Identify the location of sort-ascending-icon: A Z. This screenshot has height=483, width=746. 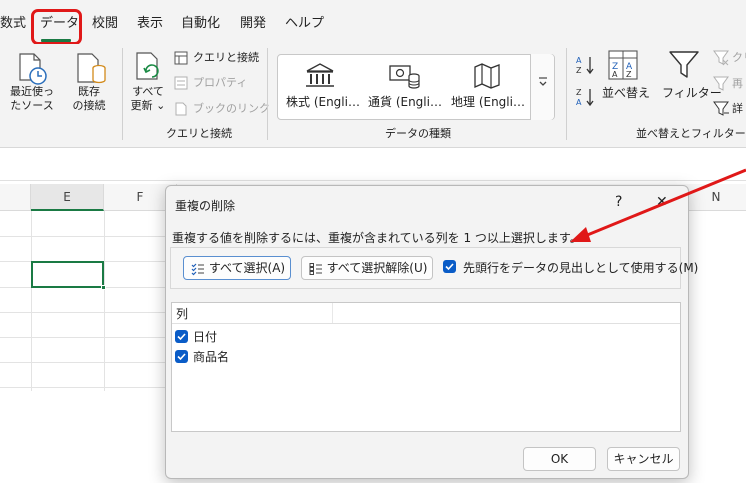
(586, 65).